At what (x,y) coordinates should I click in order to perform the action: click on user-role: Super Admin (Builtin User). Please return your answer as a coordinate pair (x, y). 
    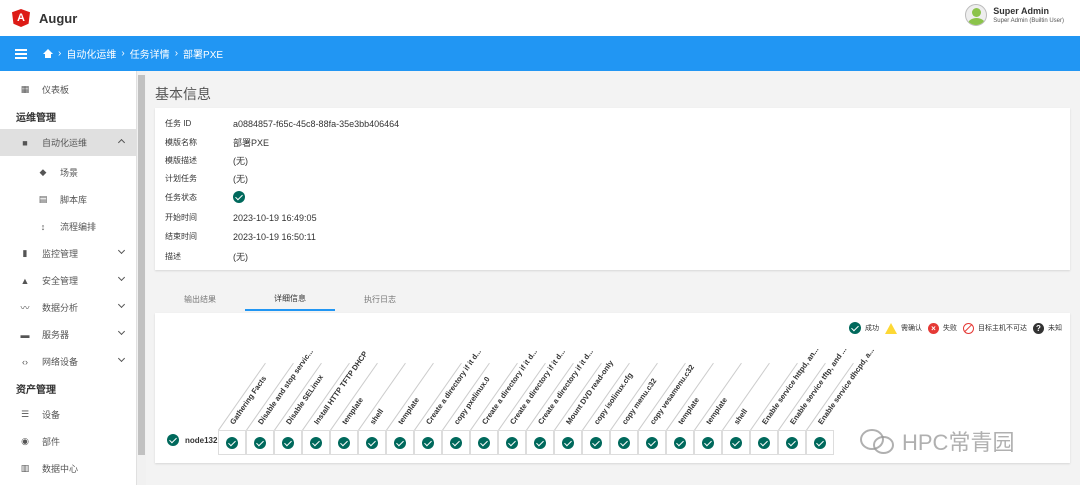
    Looking at the image, I should click on (1028, 21).